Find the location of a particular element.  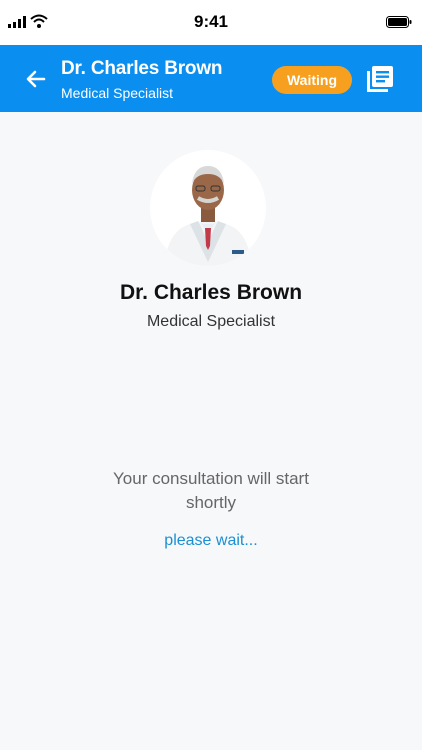

status-bar: 9:41 is located at coordinates (211, 22).